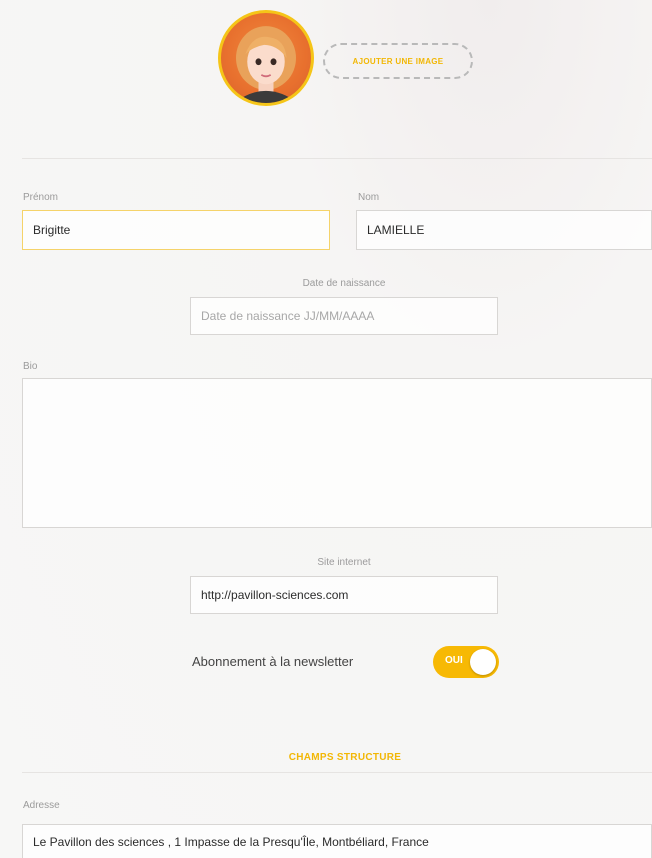 This screenshot has height=858, width=652. Describe the element at coordinates (466, 662) in the screenshot. I see `newsletter-toggle: OUI` at that location.